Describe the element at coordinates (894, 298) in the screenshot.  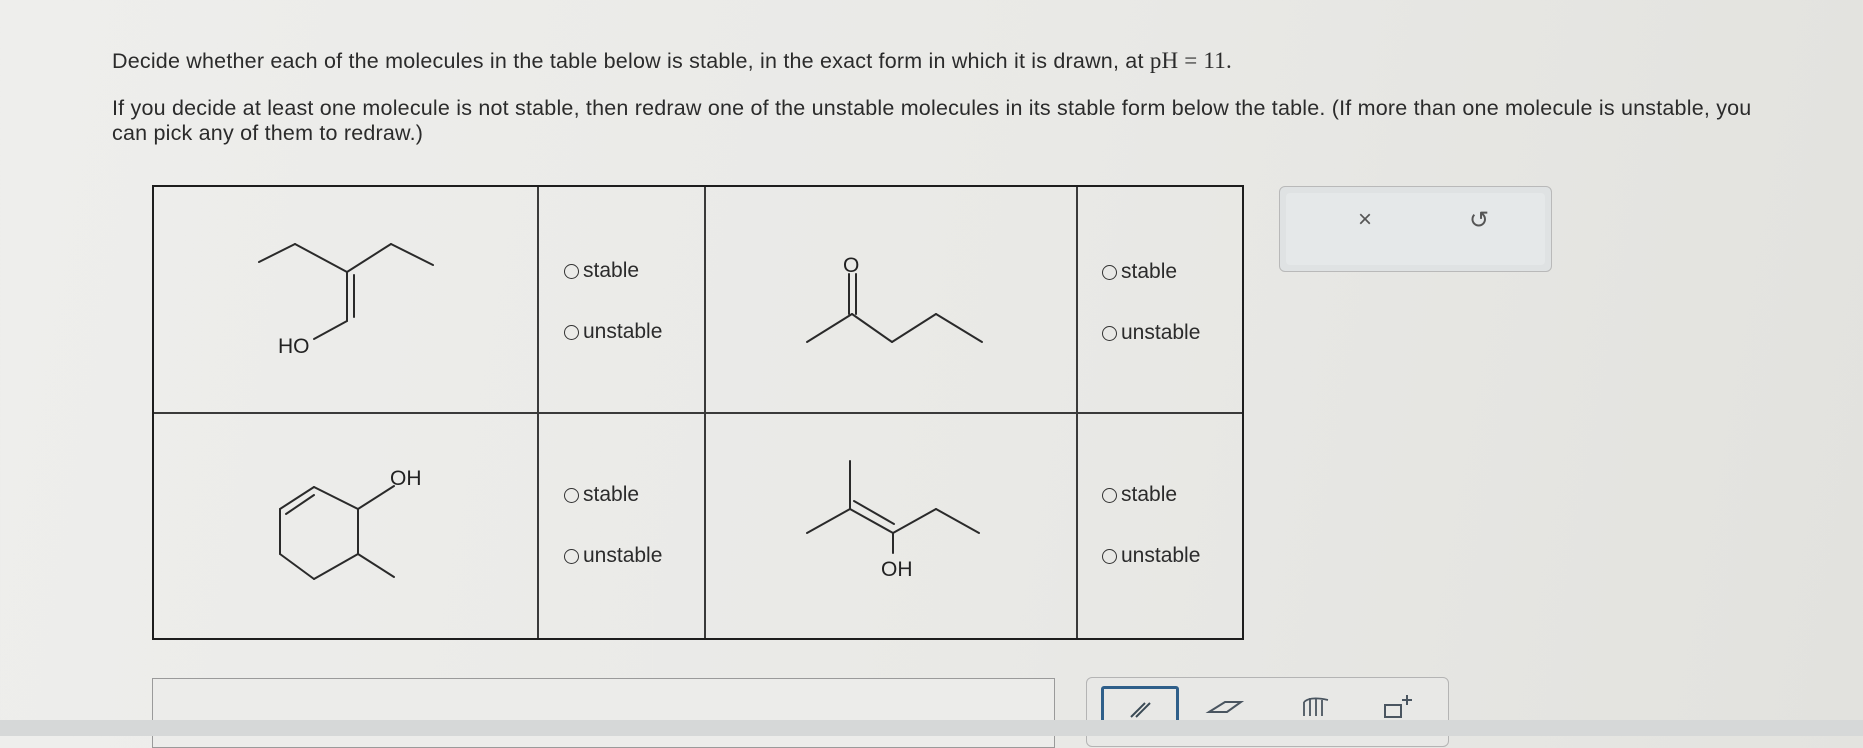
I see `molecule-ketone-structure: O` at that location.